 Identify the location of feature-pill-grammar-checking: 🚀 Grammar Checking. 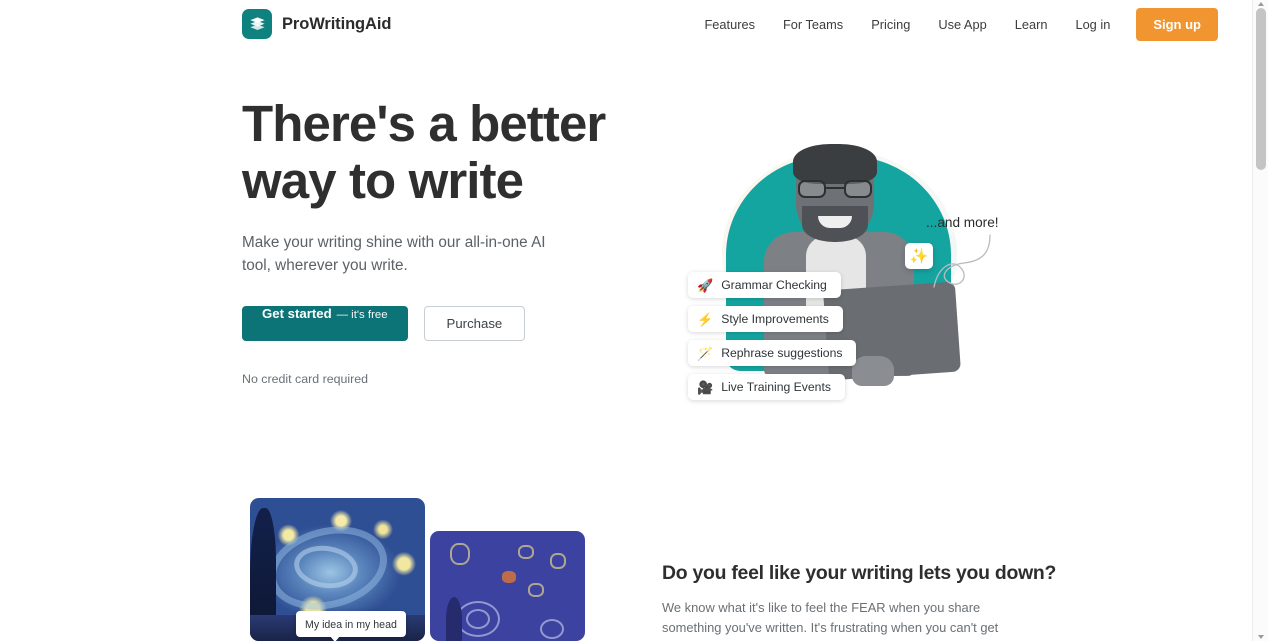
(764, 285).